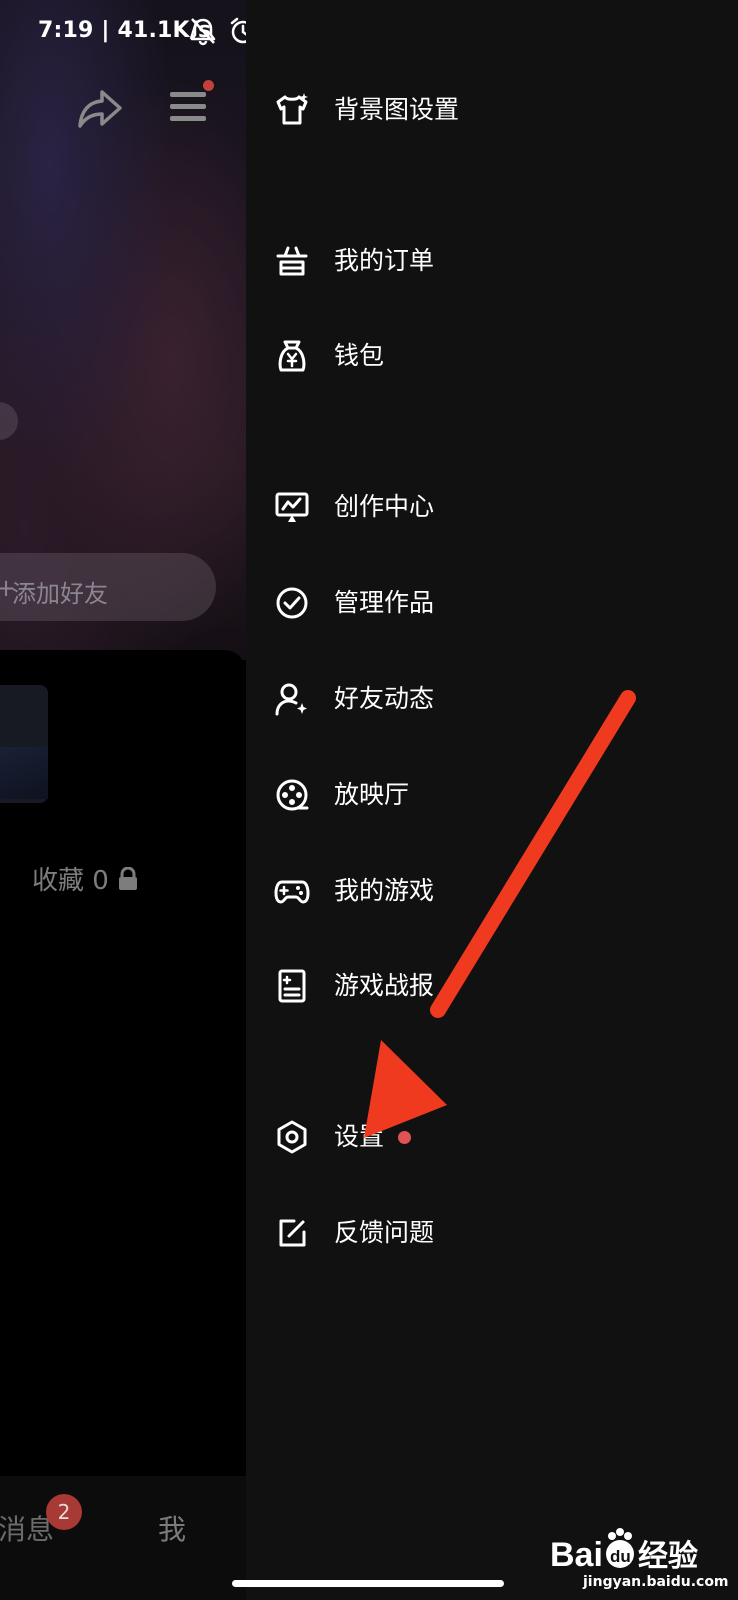 The image size is (738, 1600). Describe the element at coordinates (70, 881) in the screenshot. I see `favorites-label: 收藏 0` at that location.